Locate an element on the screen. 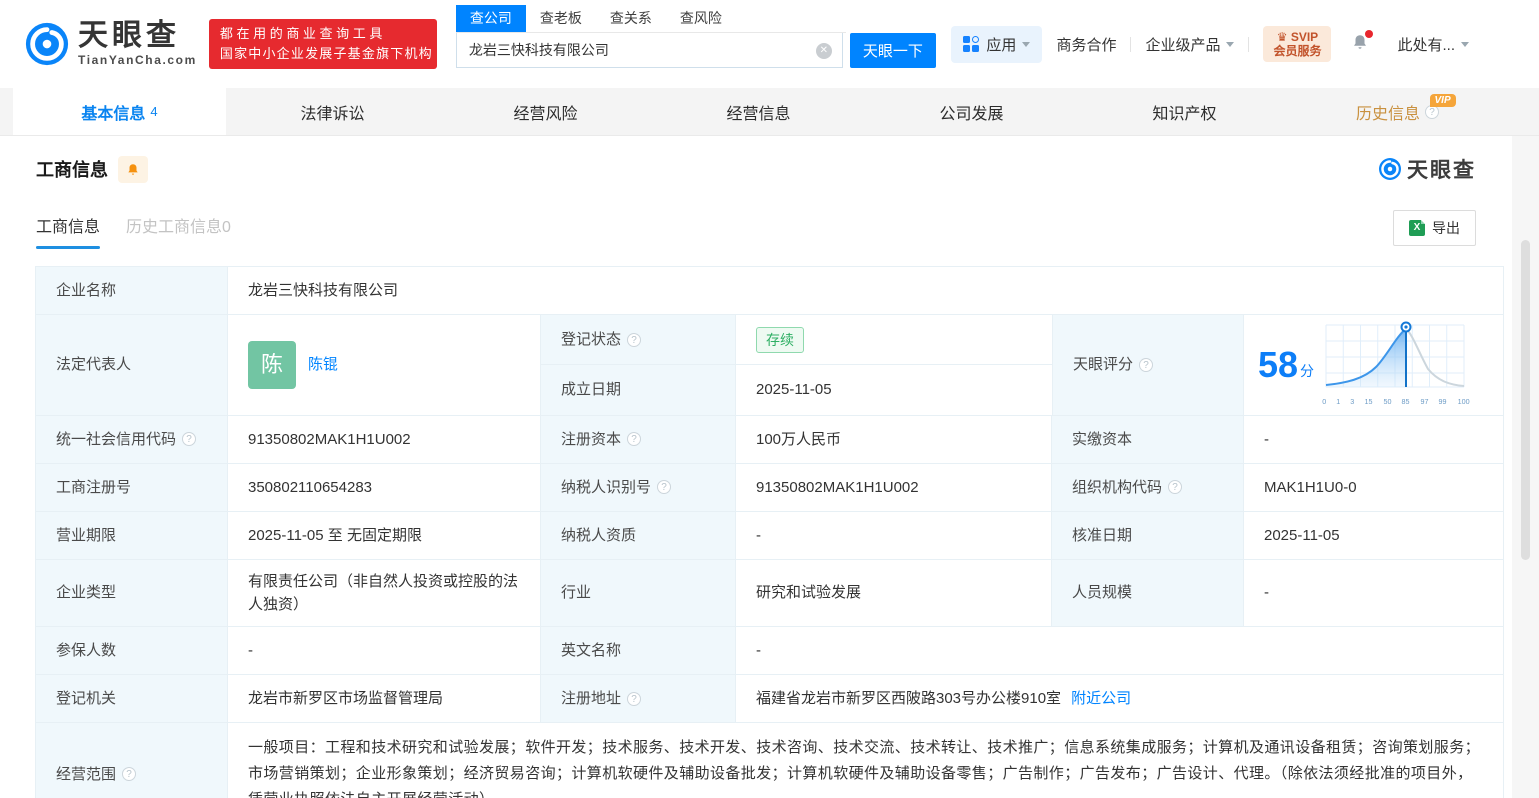 The height and width of the screenshot is (798, 1539). field-label: 人员规模 is located at coordinates (1148, 593).